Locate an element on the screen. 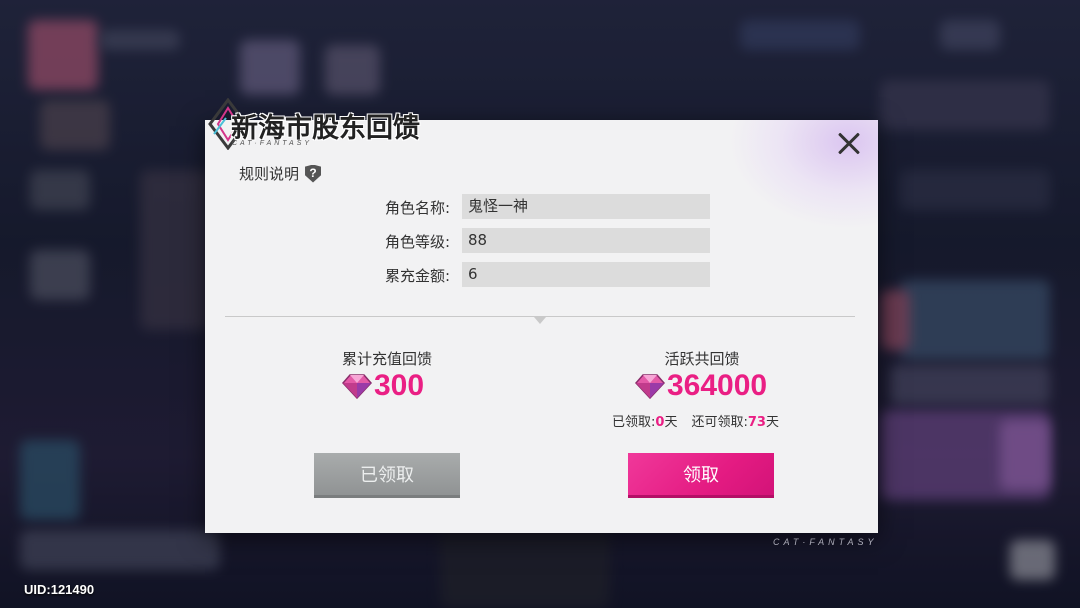 The image size is (1080, 608). dialog-brand-sub: CAT·FANTASY is located at coordinates (272, 143).